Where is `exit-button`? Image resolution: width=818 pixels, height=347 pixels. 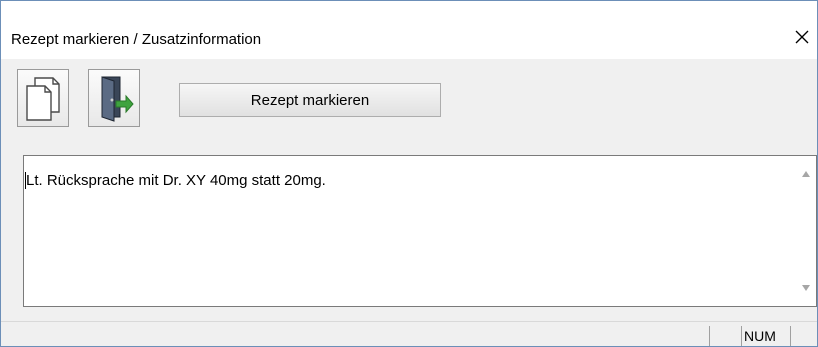 exit-button is located at coordinates (114, 98).